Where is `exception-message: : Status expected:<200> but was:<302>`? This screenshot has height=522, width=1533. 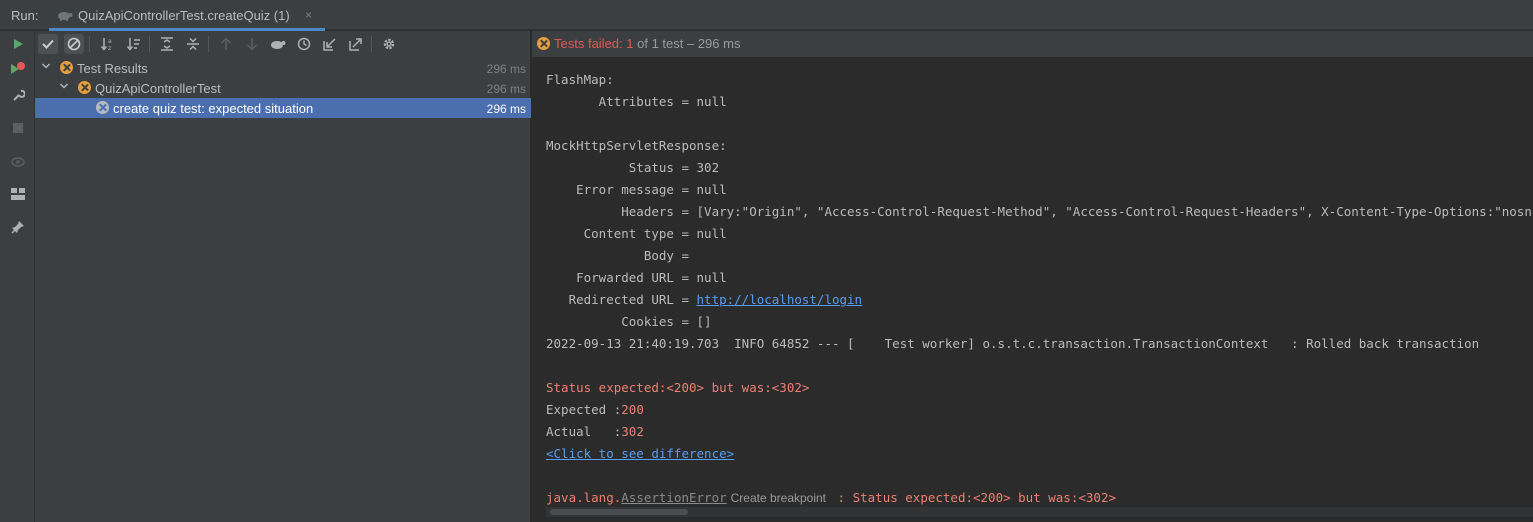 exception-message: : Status expected:<200> but was:<302> is located at coordinates (973, 497).